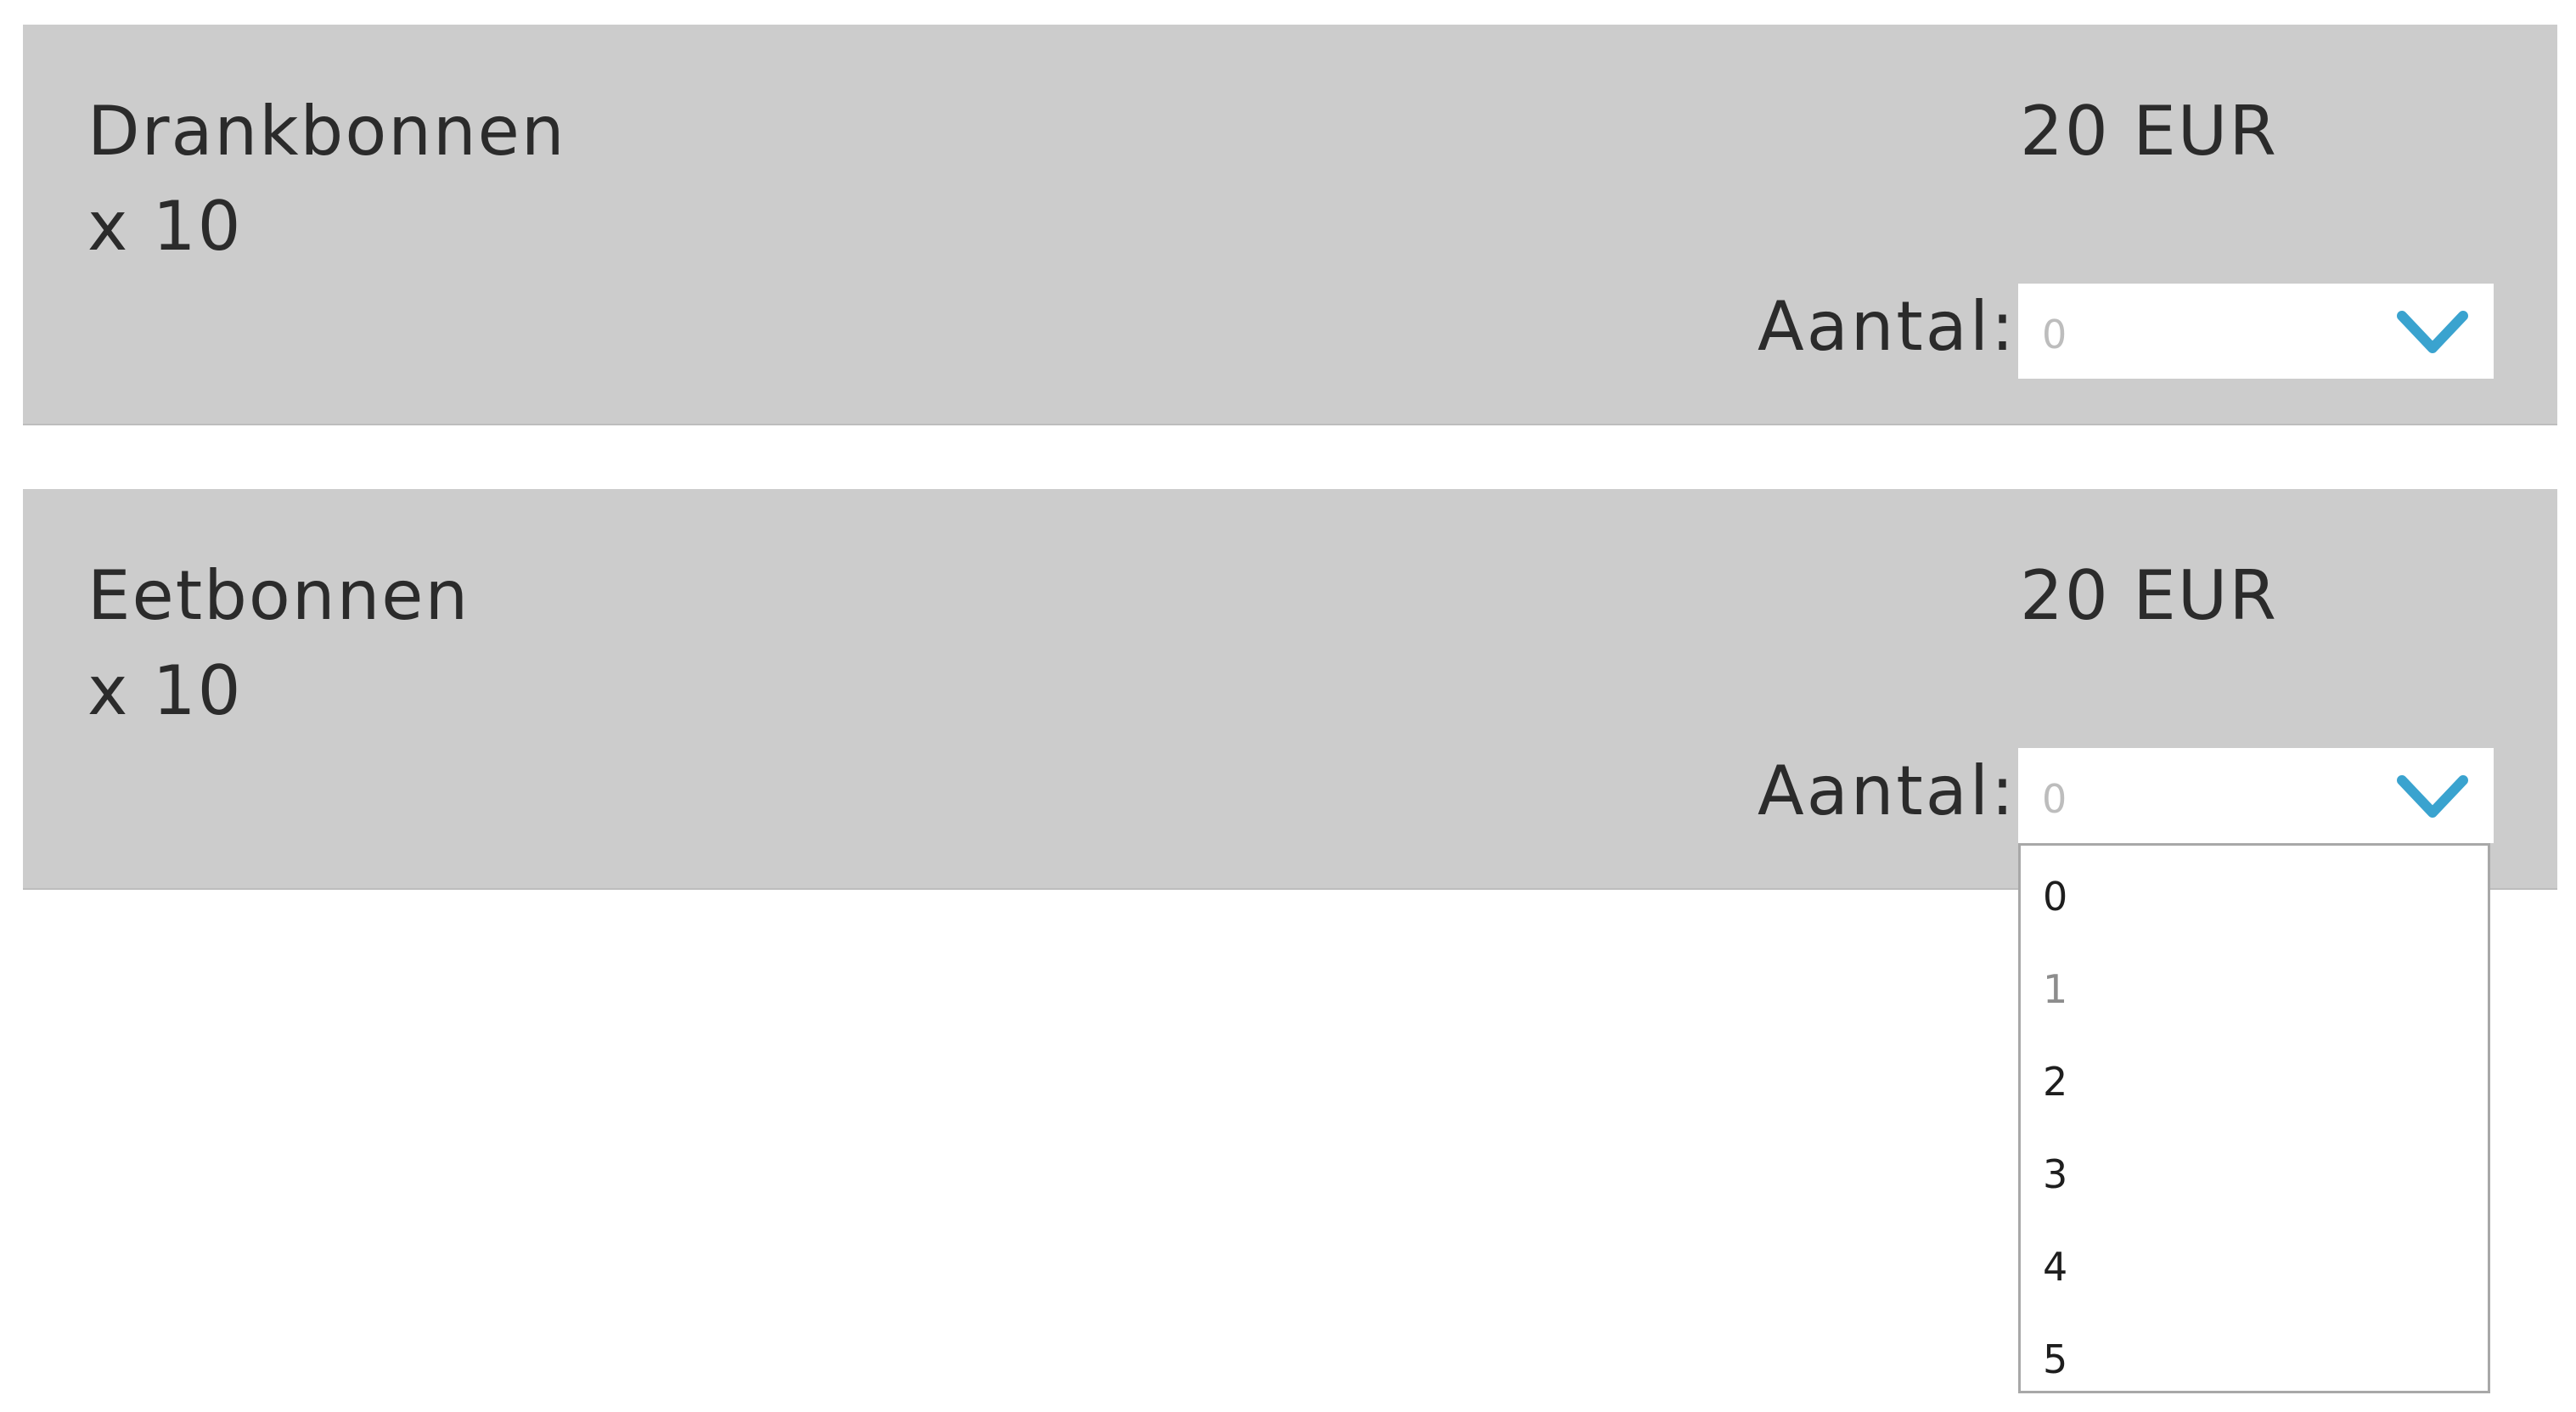 The height and width of the screenshot is (1412, 2576). What do you see at coordinates (2254, 1082) in the screenshot?
I see `dropdown-option-2: 2` at bounding box center [2254, 1082].